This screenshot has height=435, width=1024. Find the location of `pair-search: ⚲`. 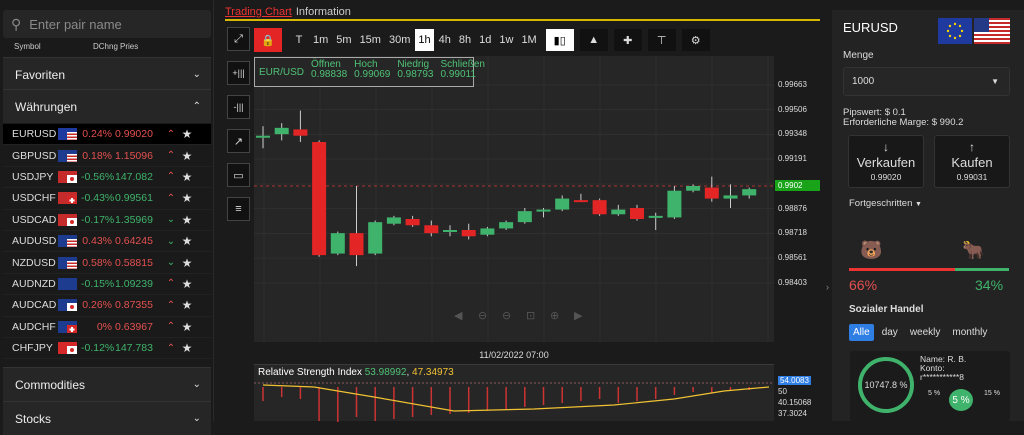

pair-search: ⚲ is located at coordinates (107, 24).